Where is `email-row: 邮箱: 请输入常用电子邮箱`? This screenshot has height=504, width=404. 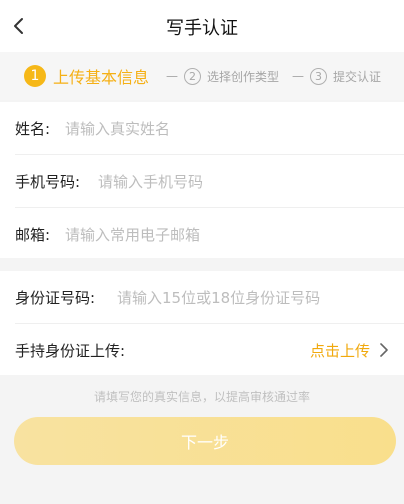
email-row: 邮箱: 请输入常用电子邮箱 is located at coordinates (202, 234).